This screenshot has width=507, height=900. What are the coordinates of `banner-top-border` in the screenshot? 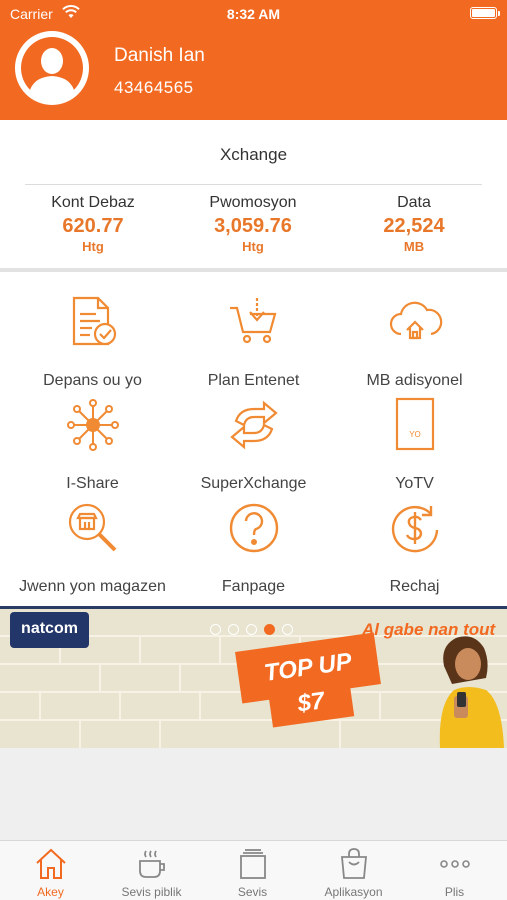 It's located at (253, 607).